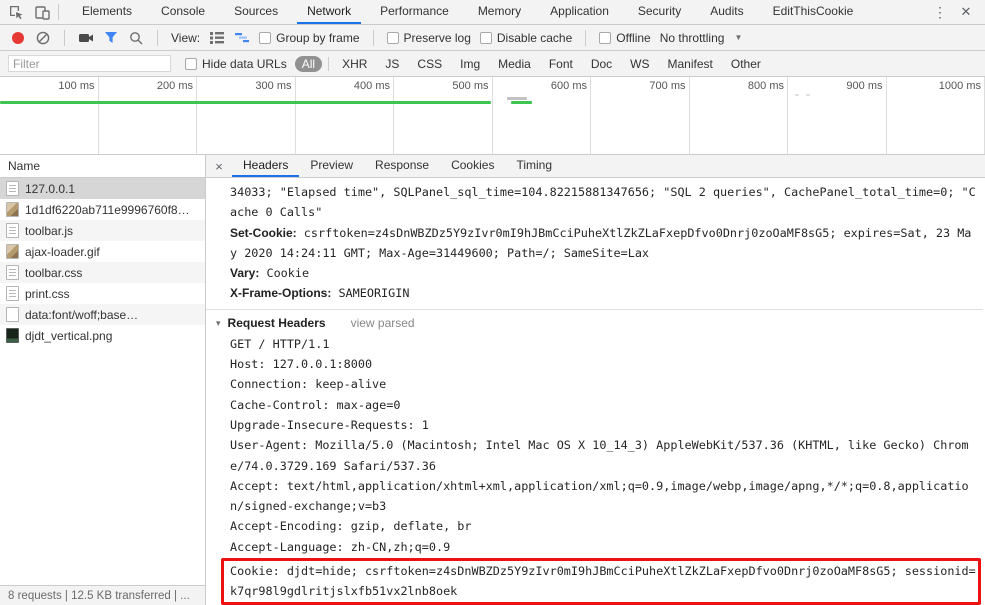 This screenshot has height=605, width=985. Describe the element at coordinates (534, 166) in the screenshot. I see `details-tab-timing: Timing` at that location.